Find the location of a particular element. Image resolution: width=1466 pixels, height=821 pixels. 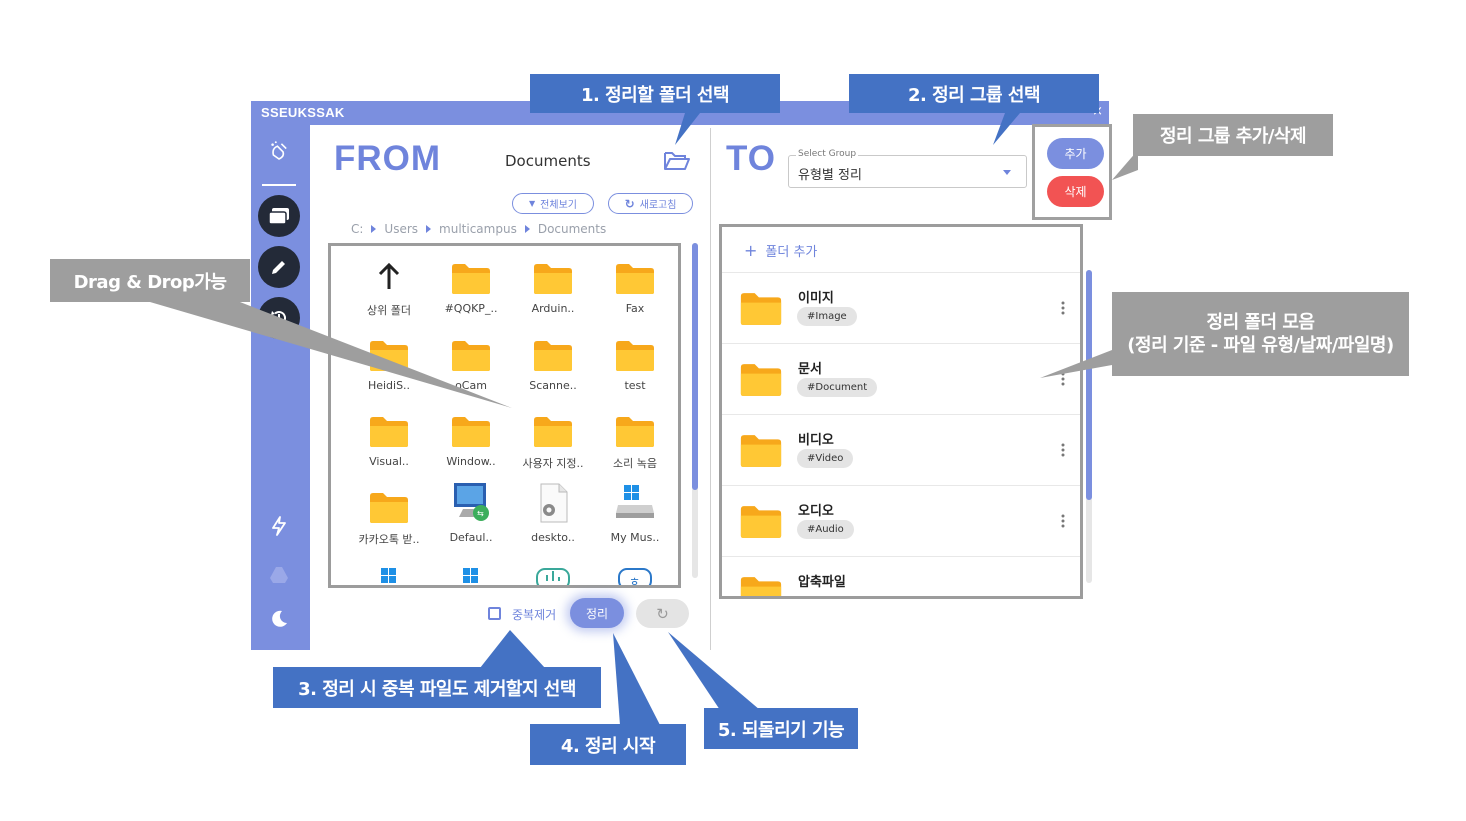

annotation-drag-drop: Drag & Drop가능 is located at coordinates (150, 280).